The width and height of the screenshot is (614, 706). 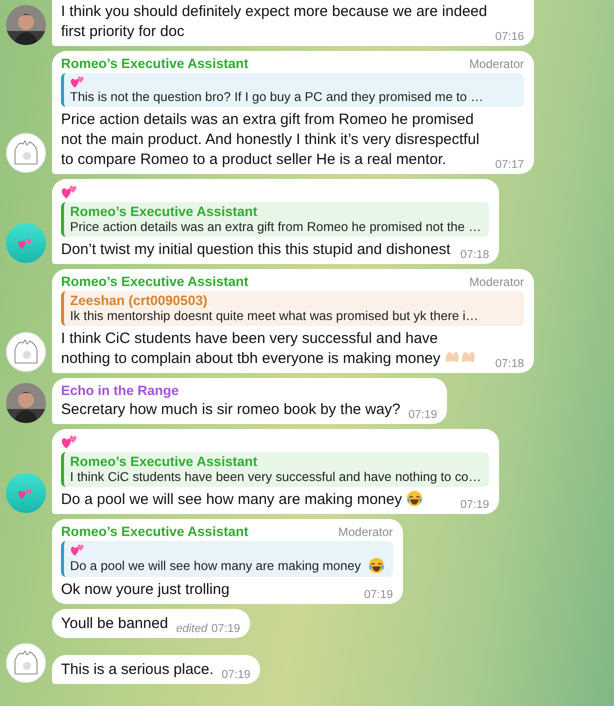 What do you see at coordinates (274, 21) in the screenshot?
I see `message-text: I think you should definitely expect more because we are indeed first priority for doc` at bounding box center [274, 21].